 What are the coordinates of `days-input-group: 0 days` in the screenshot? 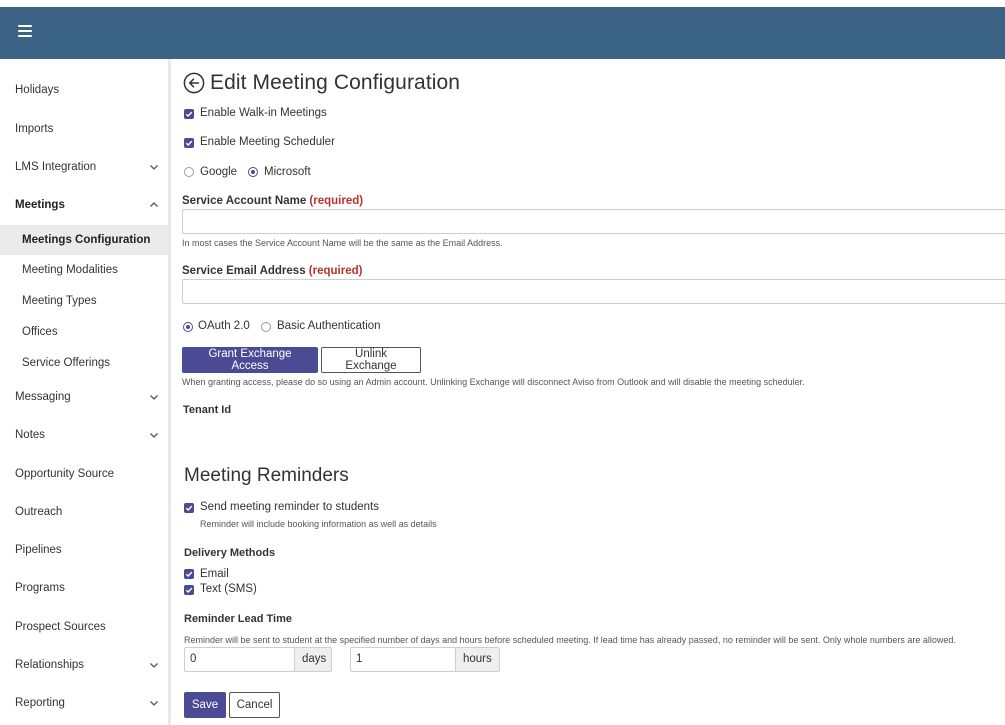 It's located at (258, 659).